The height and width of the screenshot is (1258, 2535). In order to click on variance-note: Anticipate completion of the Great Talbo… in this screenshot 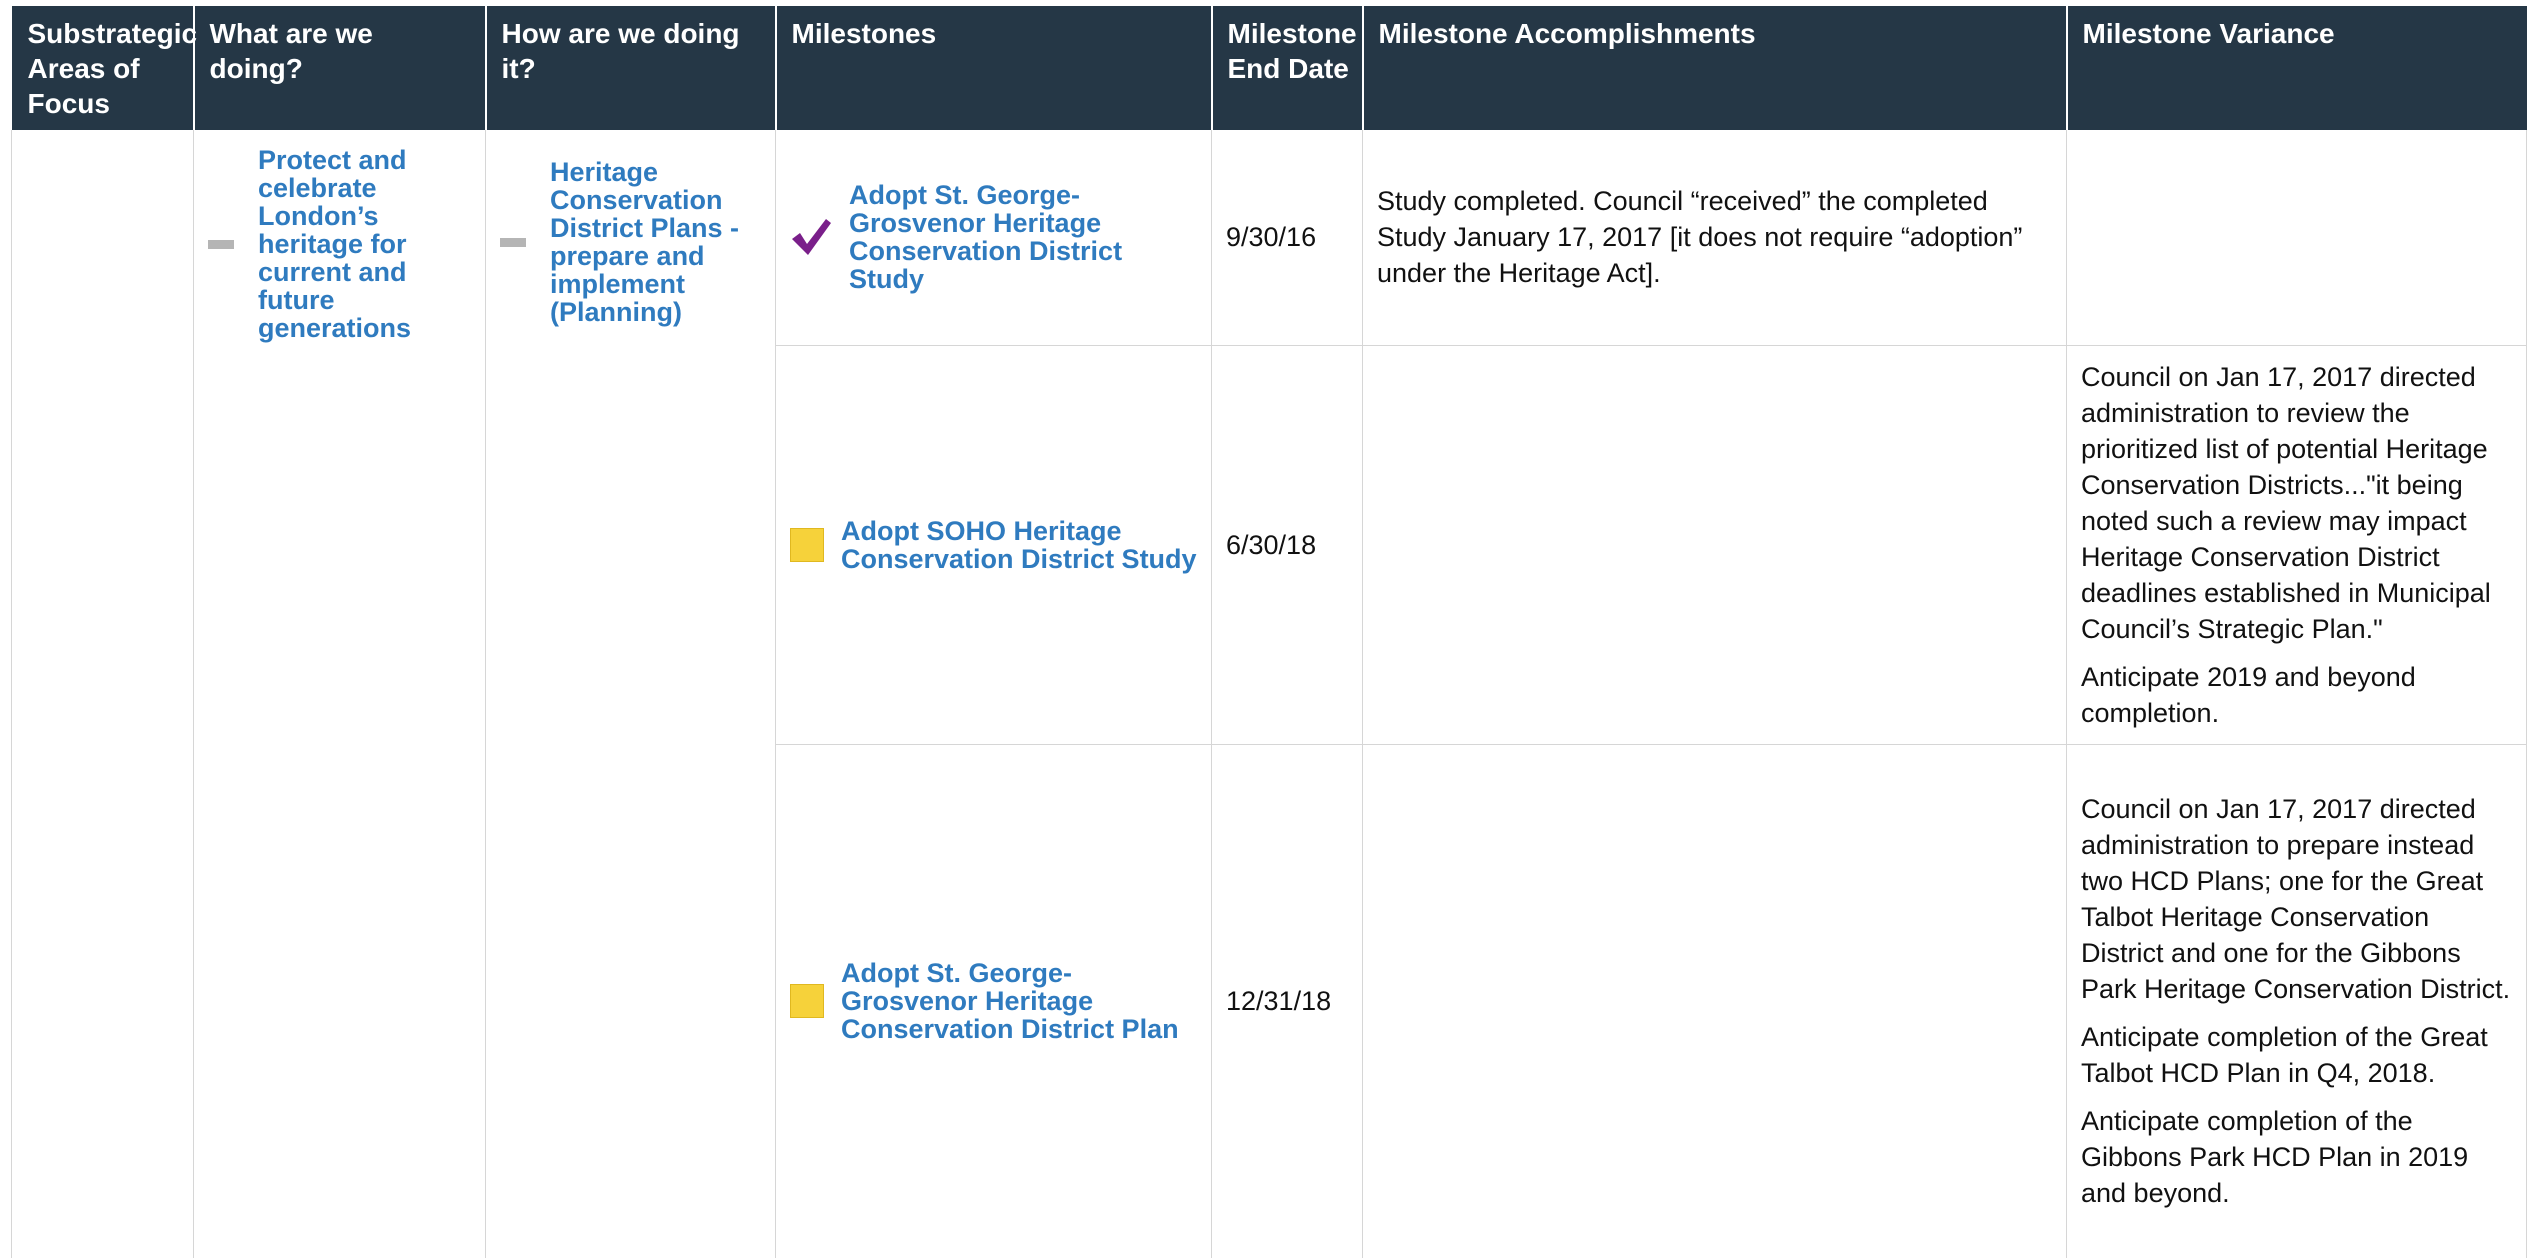, I will do `click(2284, 1055)`.